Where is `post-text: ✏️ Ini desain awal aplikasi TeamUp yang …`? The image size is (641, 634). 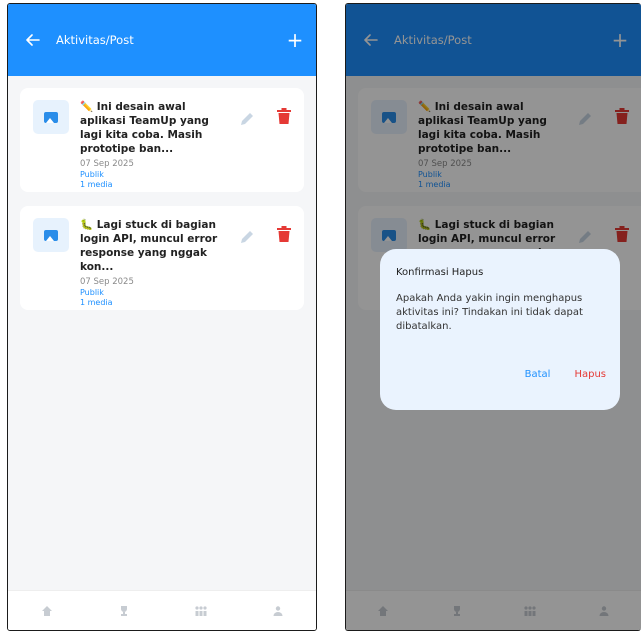 post-text: ✏️ Ini desain awal aplikasi TeamUp yang … is located at coordinates (144, 128).